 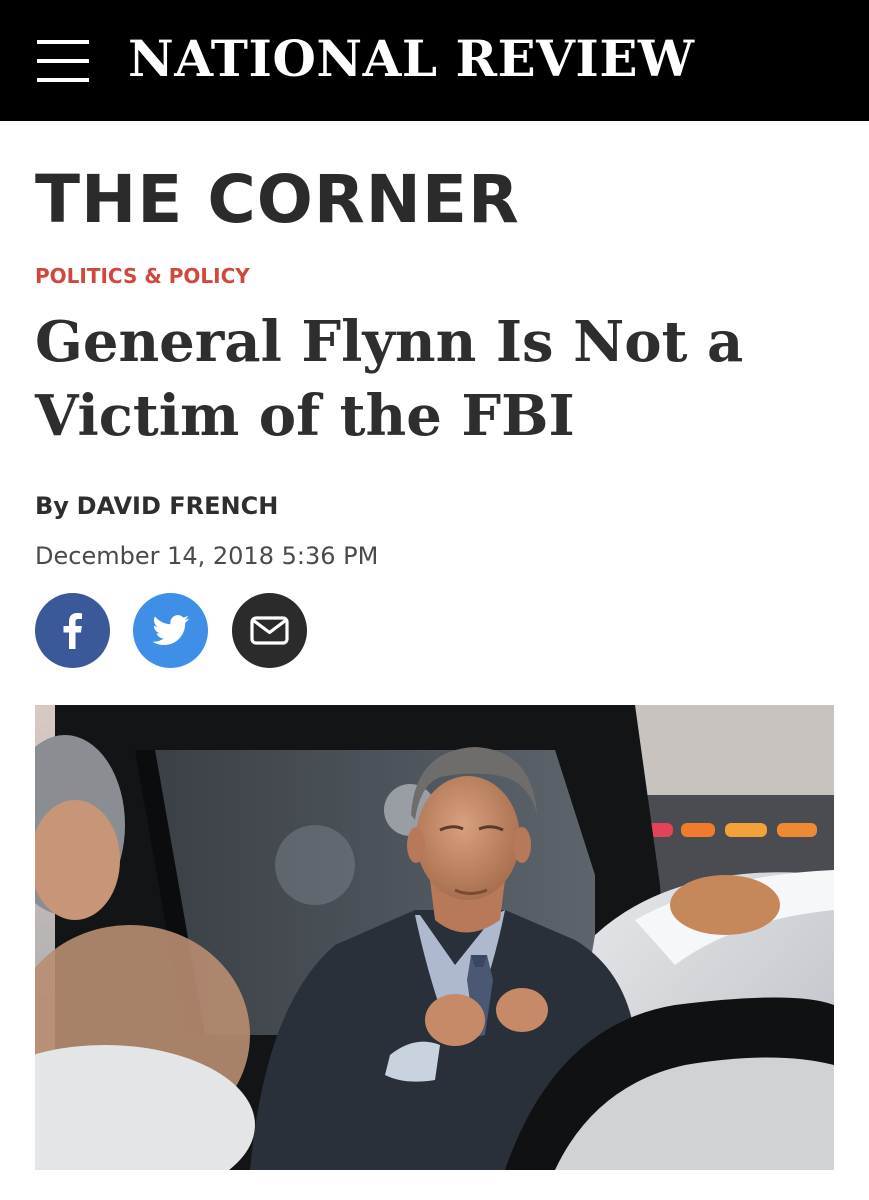 I want to click on byline-prefix: By, so click(x=52, y=506).